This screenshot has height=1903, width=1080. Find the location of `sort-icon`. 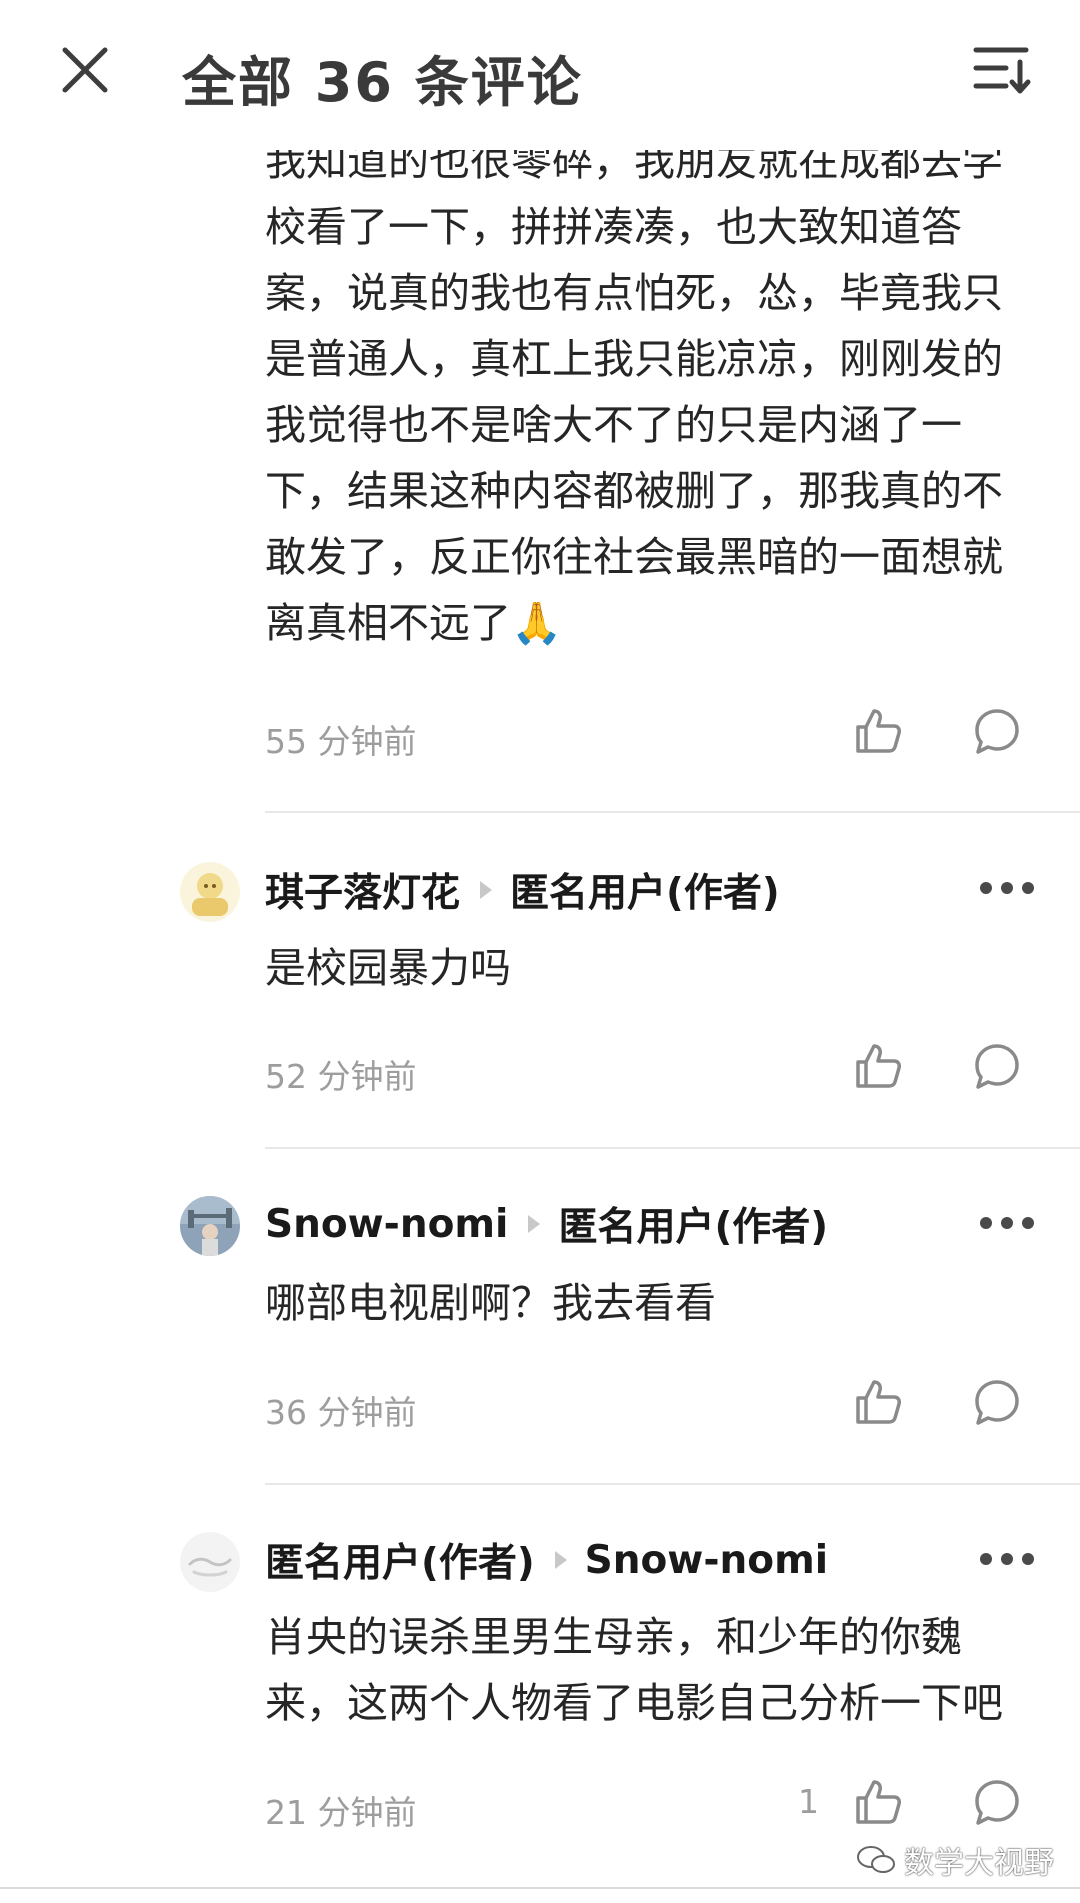

sort-icon is located at coordinates (1002, 70).